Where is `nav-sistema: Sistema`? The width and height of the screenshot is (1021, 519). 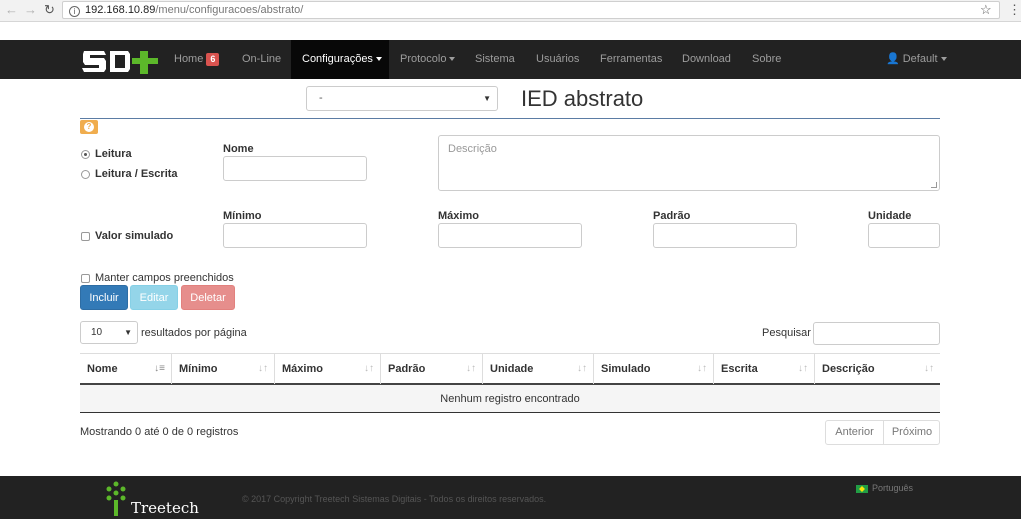 nav-sistema: Sistema is located at coordinates (495, 59).